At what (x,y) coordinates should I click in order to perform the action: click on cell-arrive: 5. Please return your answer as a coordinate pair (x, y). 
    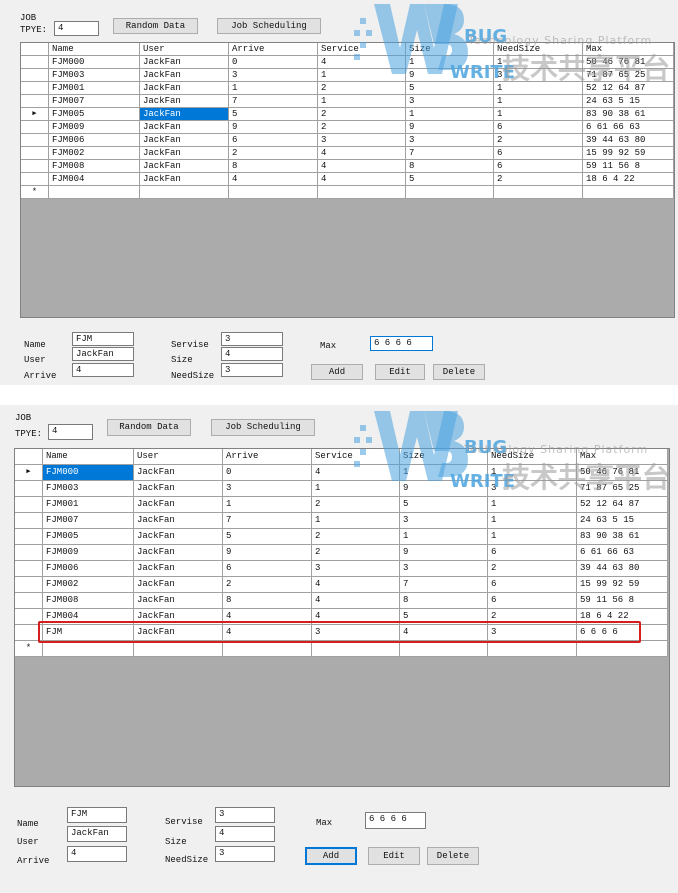
    Looking at the image, I should click on (273, 114).